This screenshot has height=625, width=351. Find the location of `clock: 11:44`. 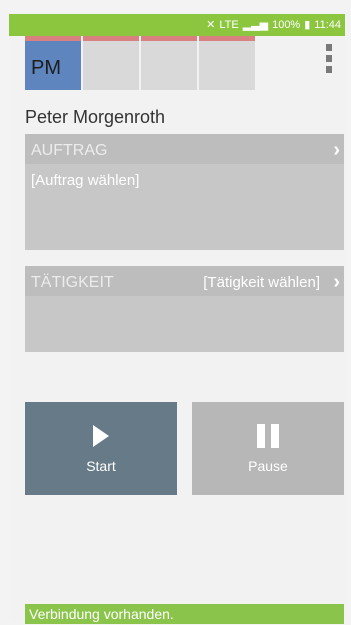

clock: 11:44 is located at coordinates (327, 24).